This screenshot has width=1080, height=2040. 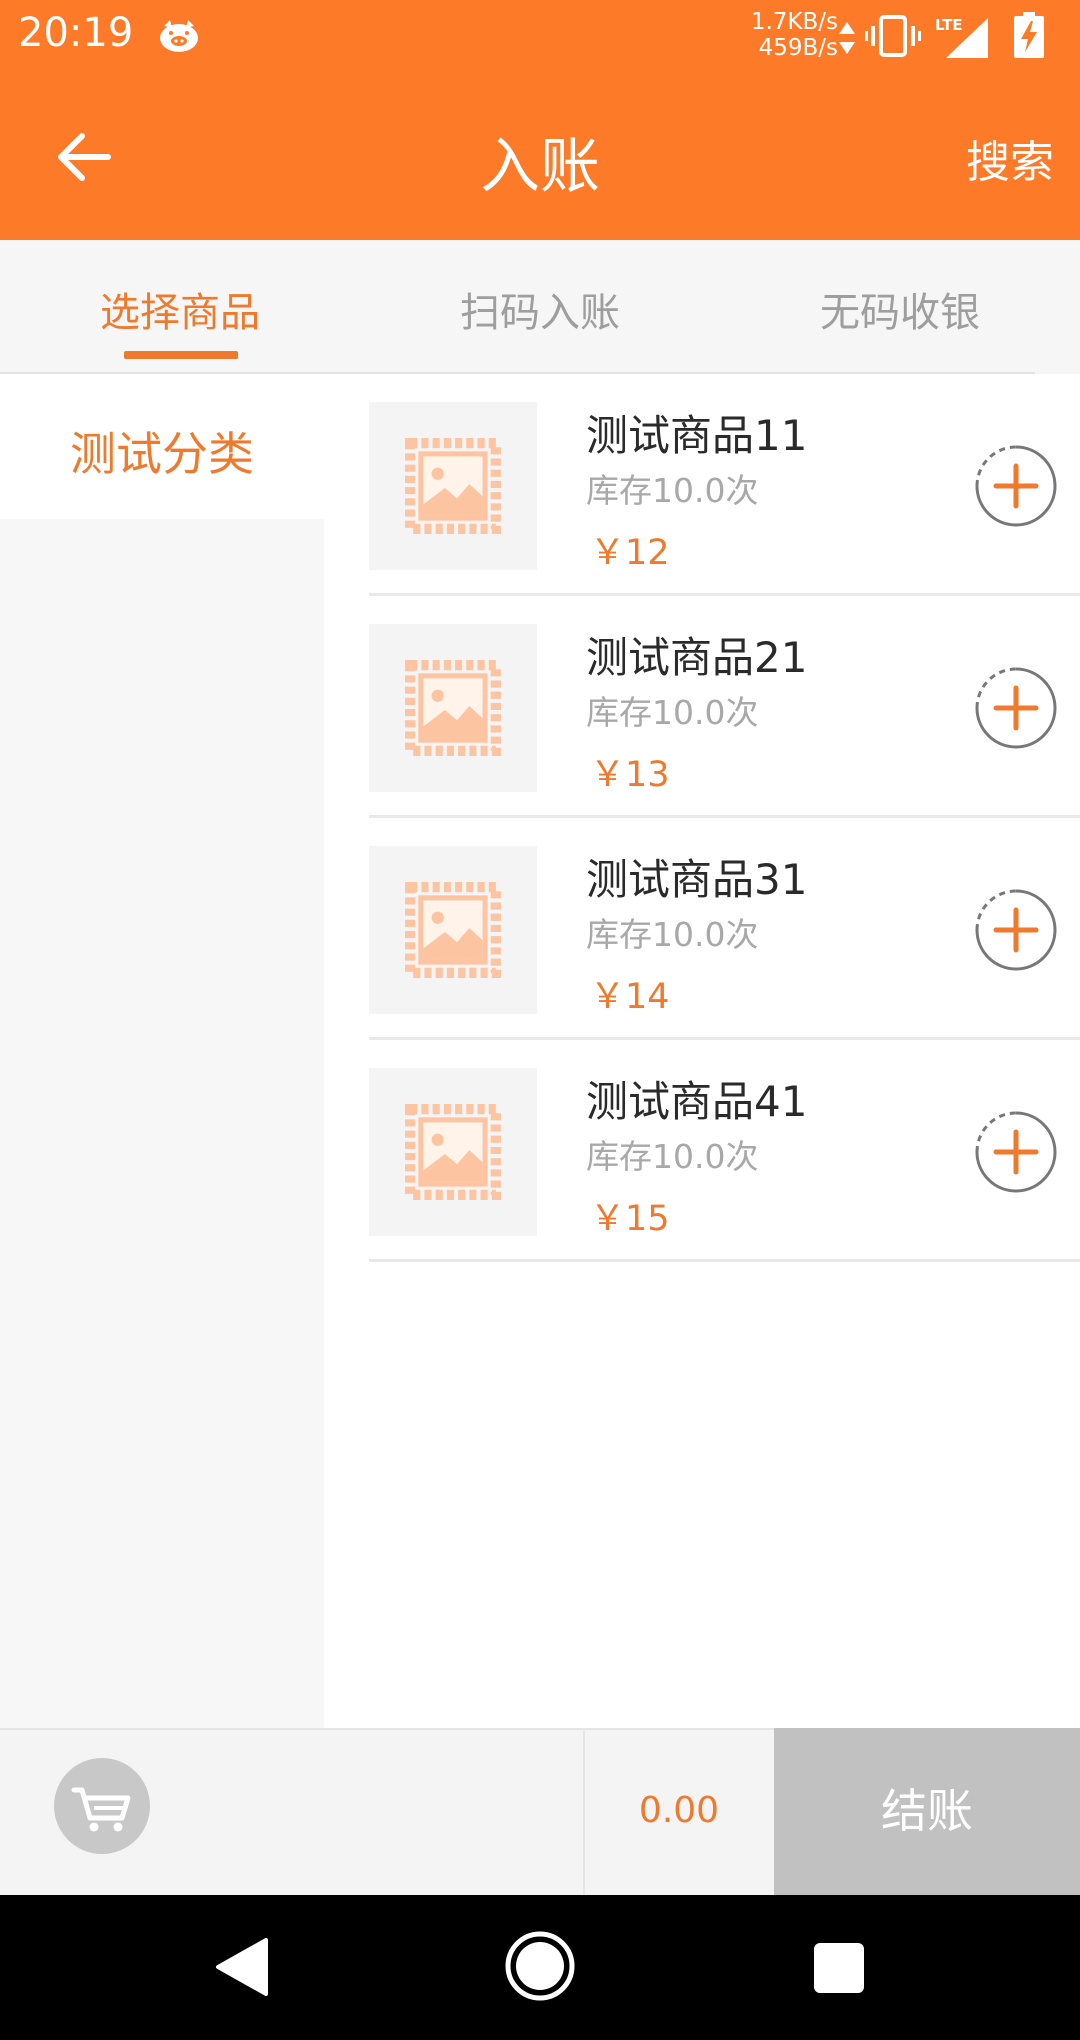 What do you see at coordinates (697, 657) in the screenshot?
I see `product-name: 测试商品21` at bounding box center [697, 657].